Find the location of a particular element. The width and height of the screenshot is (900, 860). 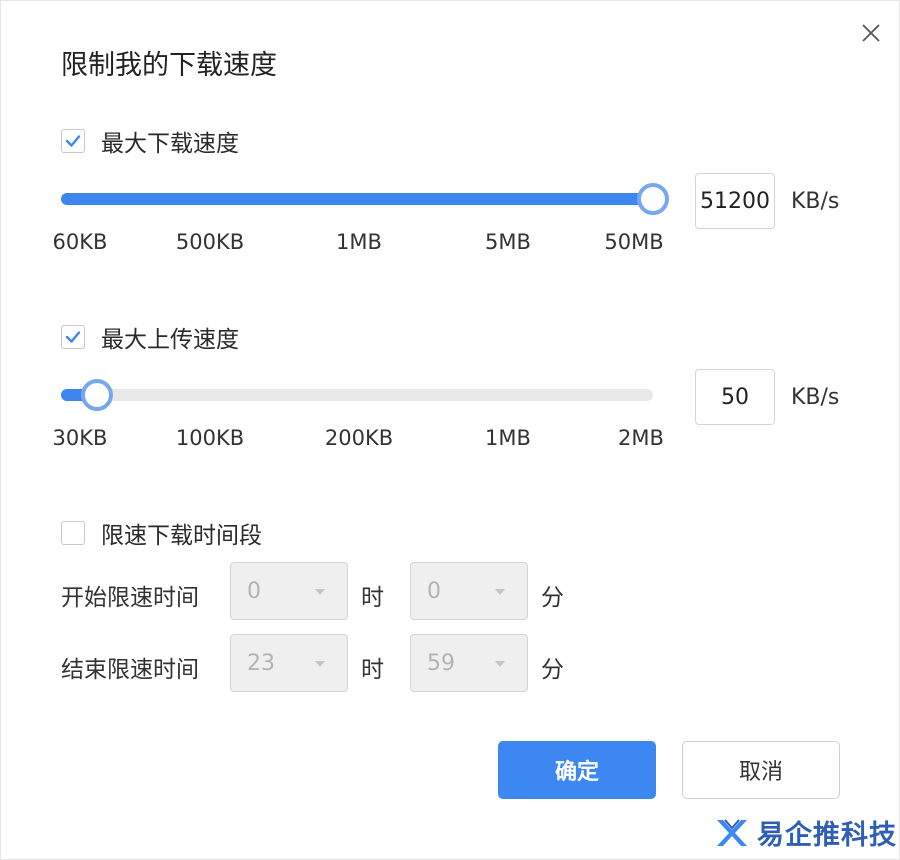

upload-unit-label: KB/s is located at coordinates (815, 397).